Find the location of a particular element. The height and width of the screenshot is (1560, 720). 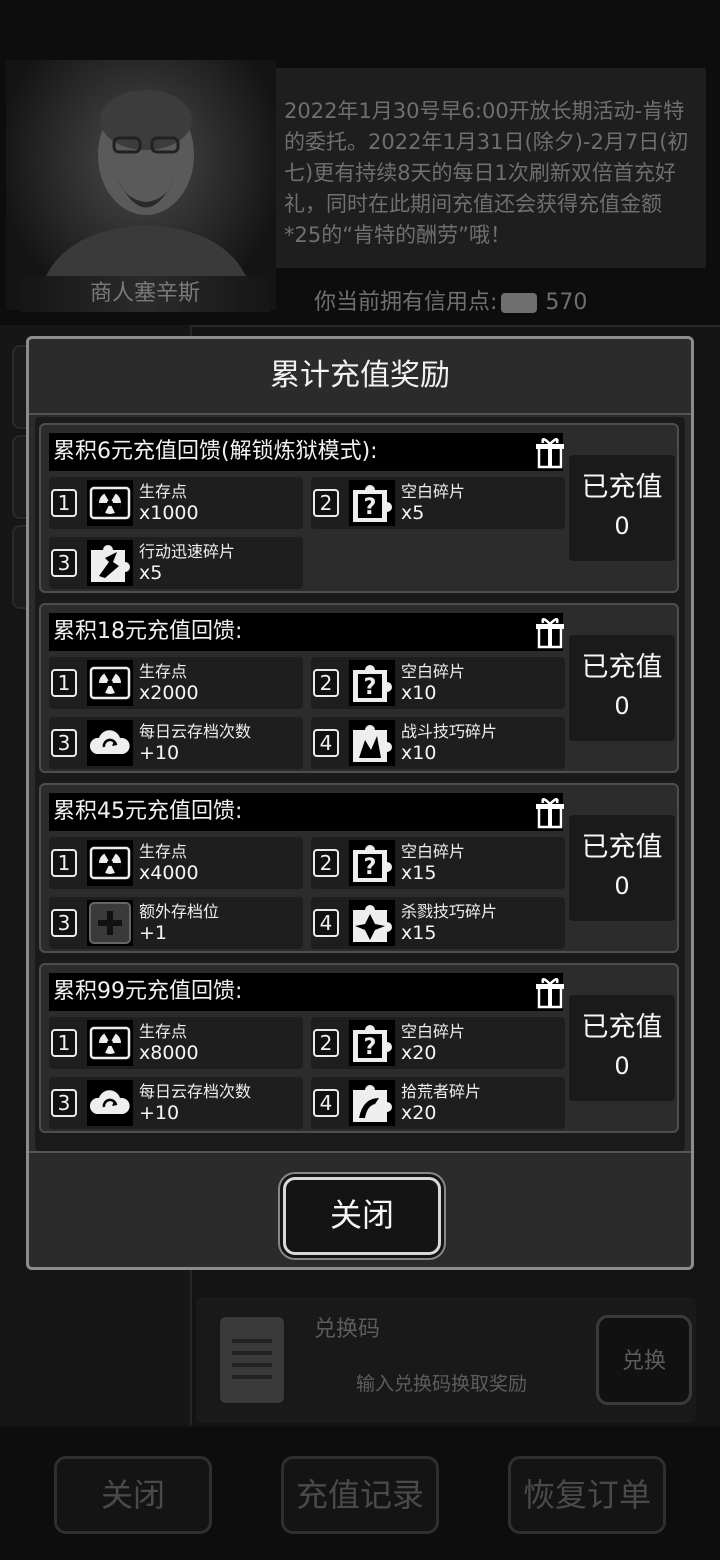

reward-item: 3 行动迅速碎片 x5 is located at coordinates (176, 563).